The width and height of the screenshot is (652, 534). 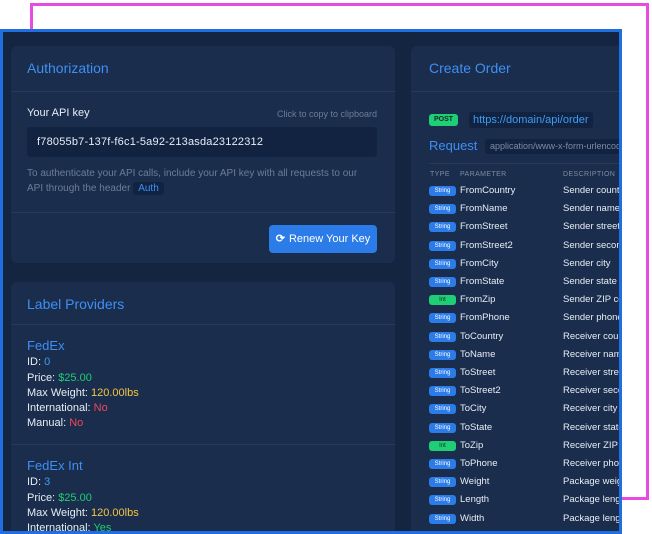 What do you see at coordinates (524, 301) in the screenshot?
I see `table-row: Int FromZip Sender ZIP code` at bounding box center [524, 301].